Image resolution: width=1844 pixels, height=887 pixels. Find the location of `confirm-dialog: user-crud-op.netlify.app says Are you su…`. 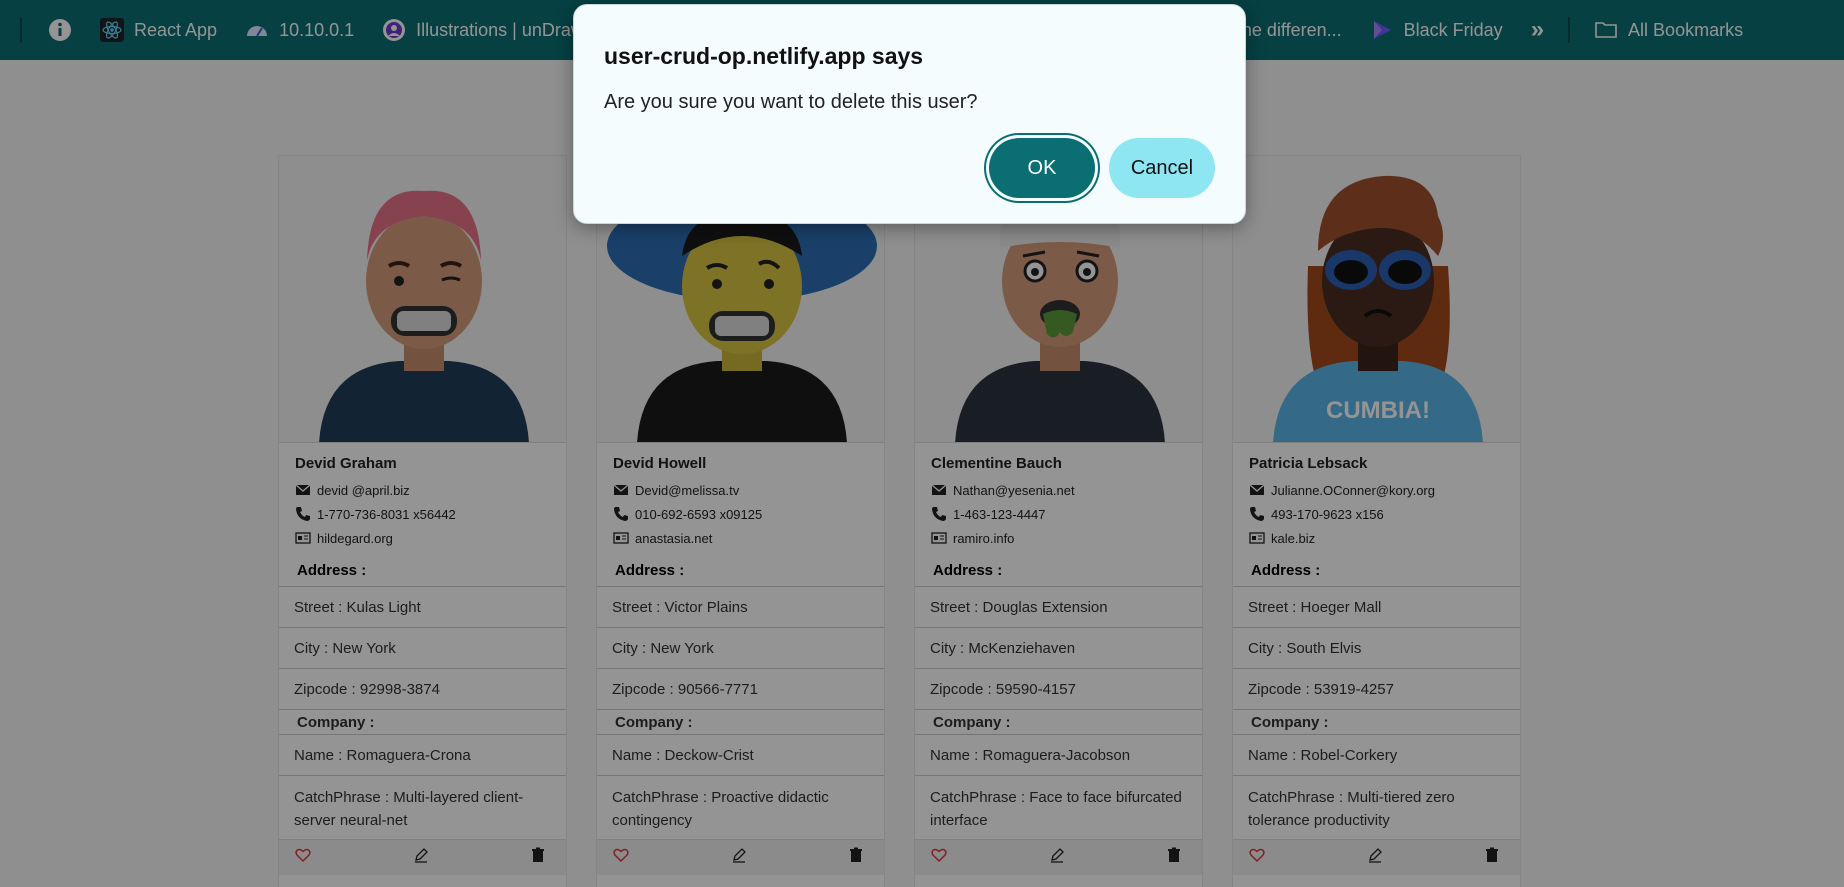

confirm-dialog: user-crud-op.netlify.app says Are you su… is located at coordinates (909, 114).